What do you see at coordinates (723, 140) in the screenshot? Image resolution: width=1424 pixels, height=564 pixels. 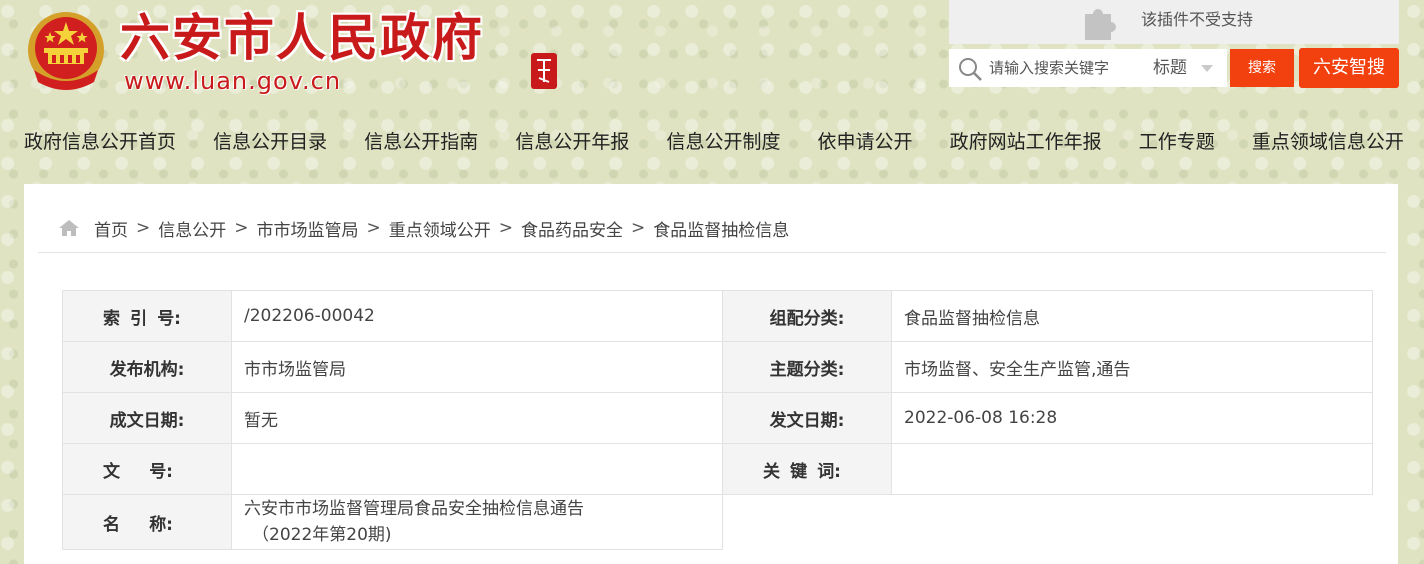 I see `nav-item-system: 信息公开制度` at bounding box center [723, 140].